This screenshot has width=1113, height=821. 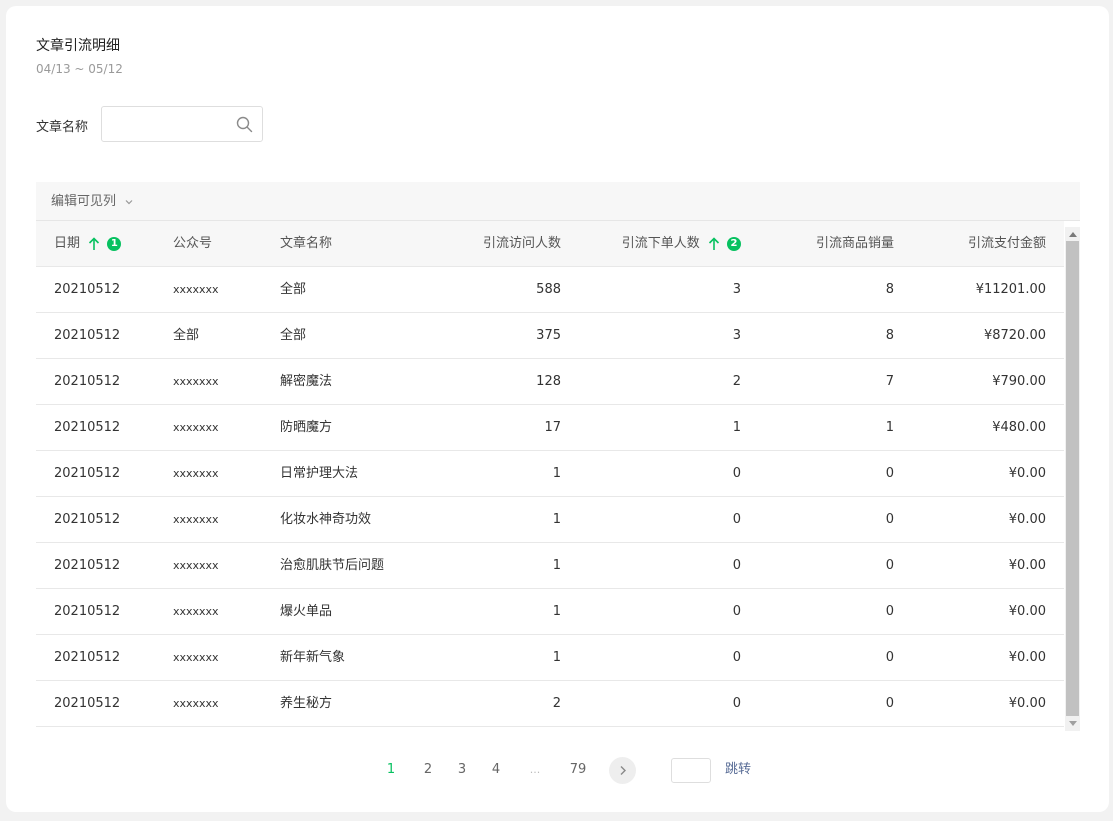 I want to click on date-range: 04/13 ~ 05/12, so click(x=79, y=69).